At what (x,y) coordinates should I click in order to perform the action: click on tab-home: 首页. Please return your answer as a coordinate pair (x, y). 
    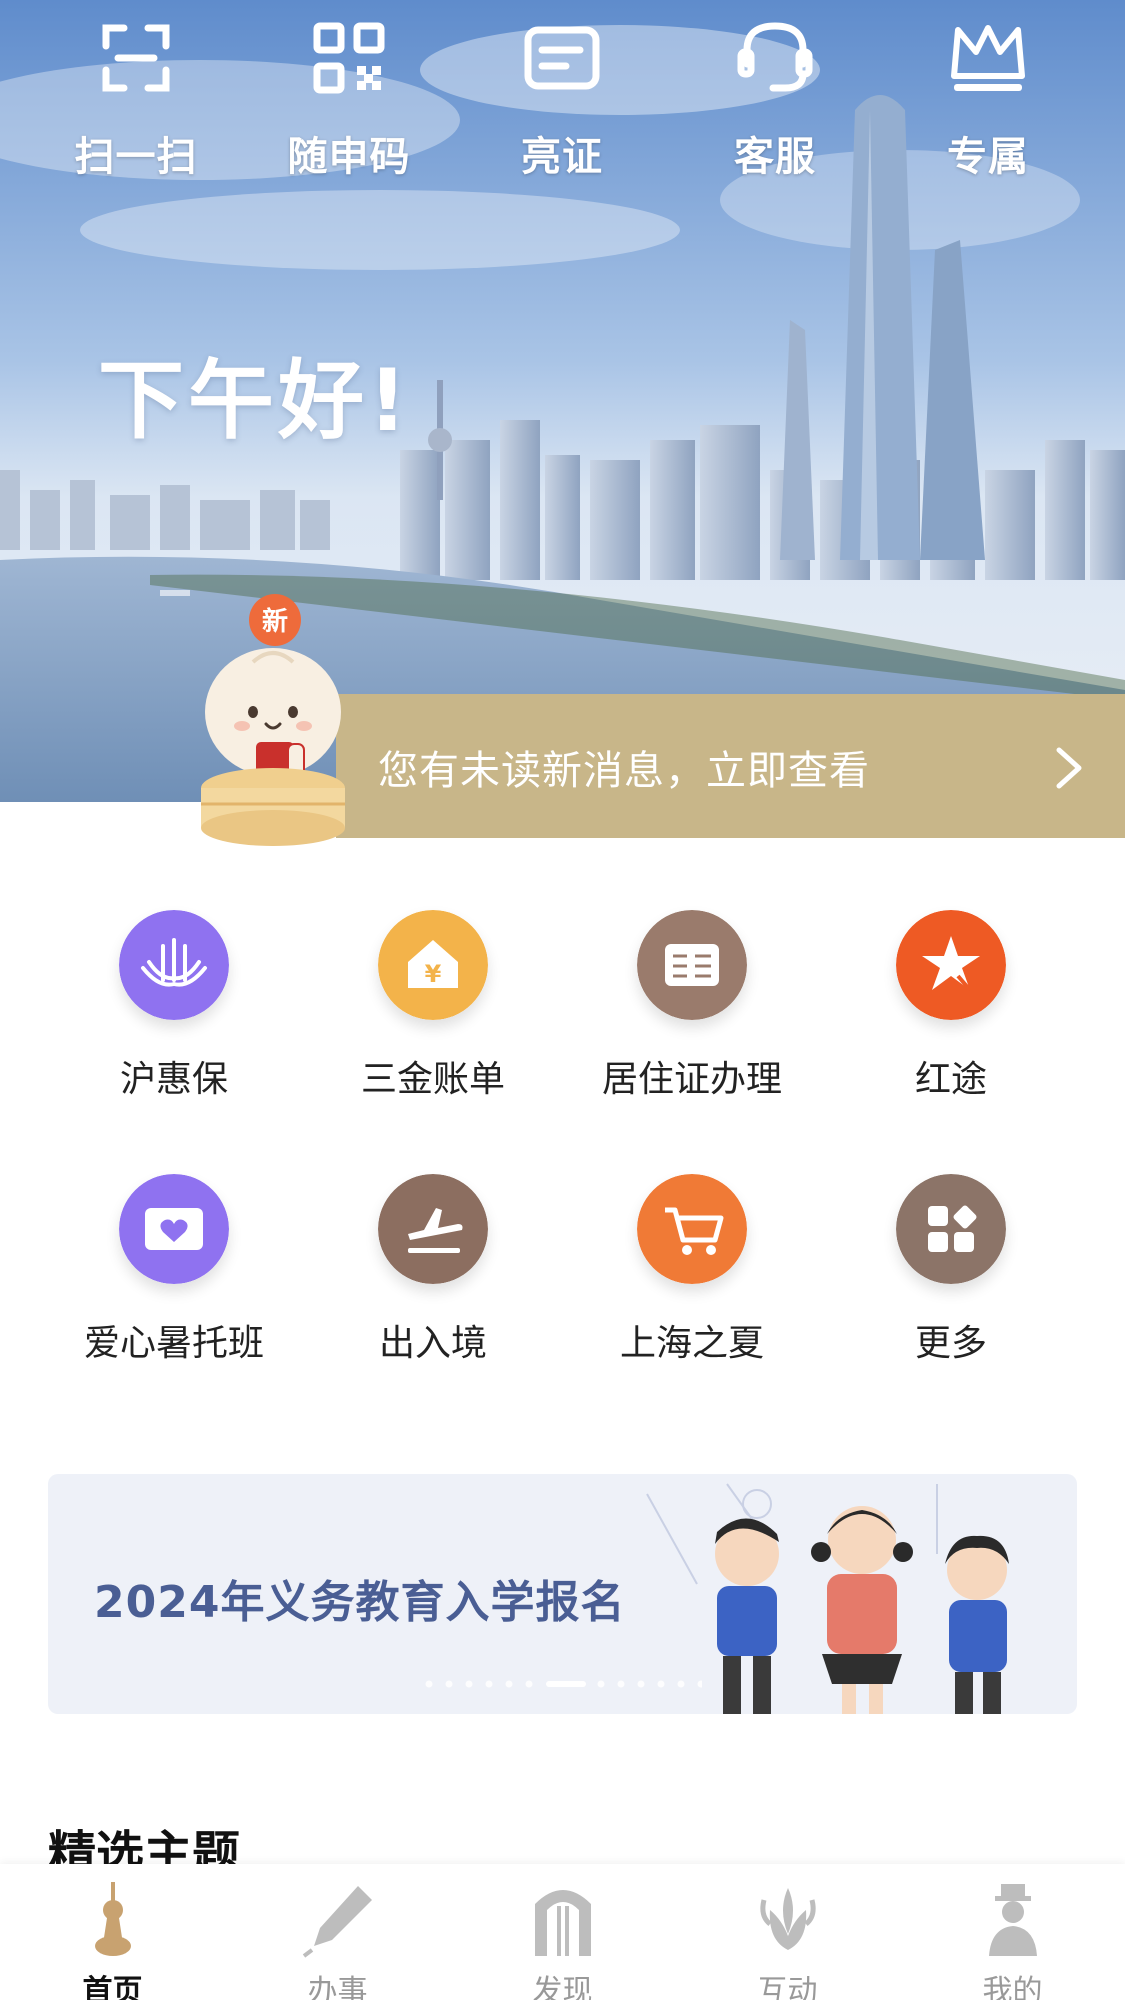
    Looking at the image, I should click on (112, 1940).